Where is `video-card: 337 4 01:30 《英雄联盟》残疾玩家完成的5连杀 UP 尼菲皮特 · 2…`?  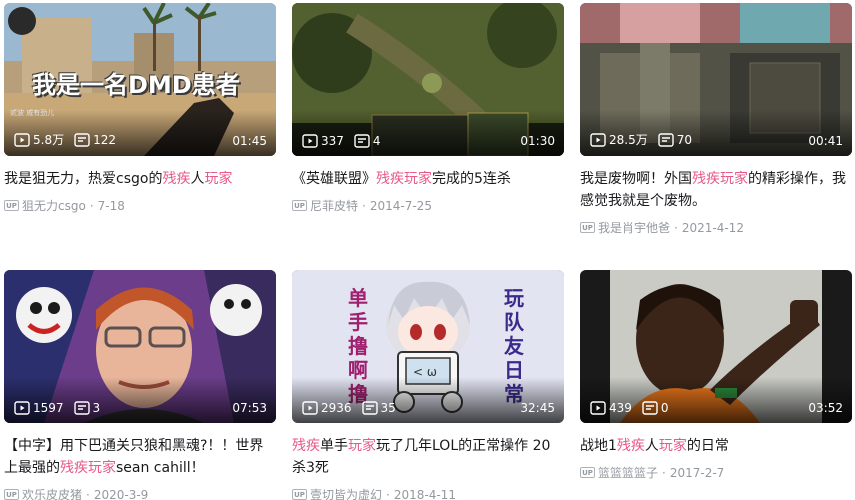
video-card: 337 4 01:30 《英雄联盟》残疾玩家完成的5连杀 UP 尼菲皮特 · 2… is located at coordinates (428, 108).